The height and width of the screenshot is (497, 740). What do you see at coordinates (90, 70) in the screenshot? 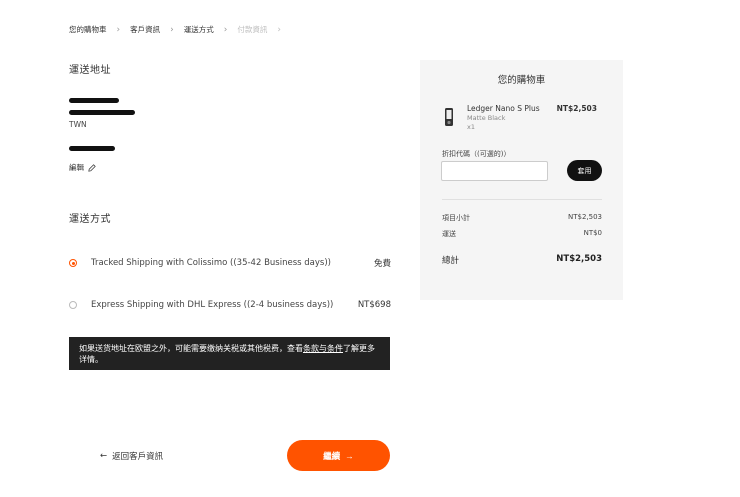
I see `shipping-address-heading: 運送地址` at bounding box center [90, 70].